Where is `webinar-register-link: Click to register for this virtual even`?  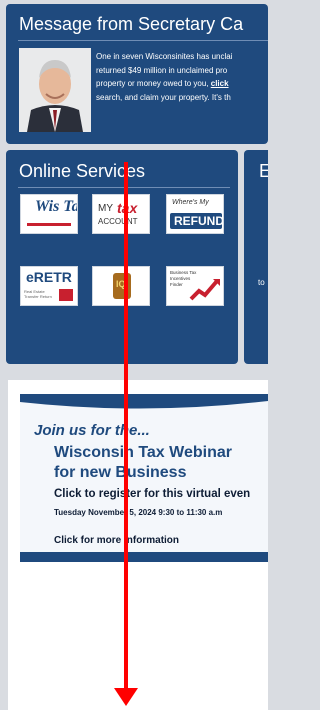 webinar-register-link: Click to register for this virtual even is located at coordinates (152, 494).